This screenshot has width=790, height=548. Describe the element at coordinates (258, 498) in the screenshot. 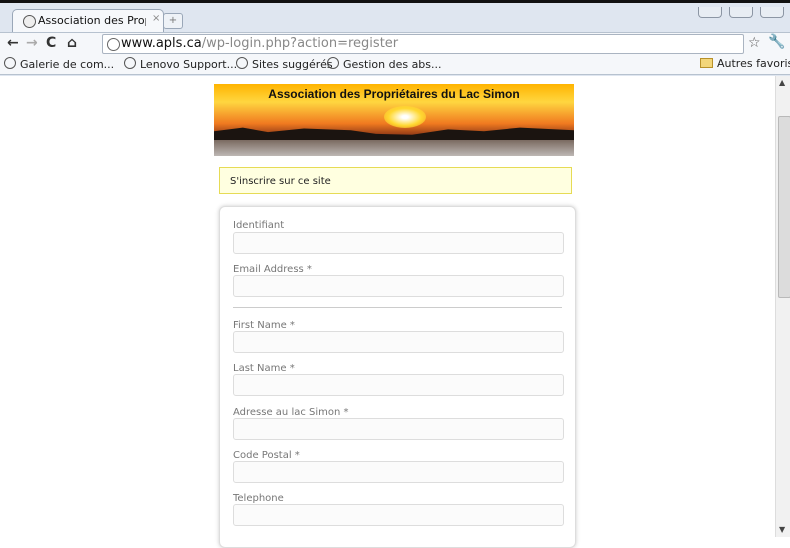

I see `telephone-label: Telephone` at that location.